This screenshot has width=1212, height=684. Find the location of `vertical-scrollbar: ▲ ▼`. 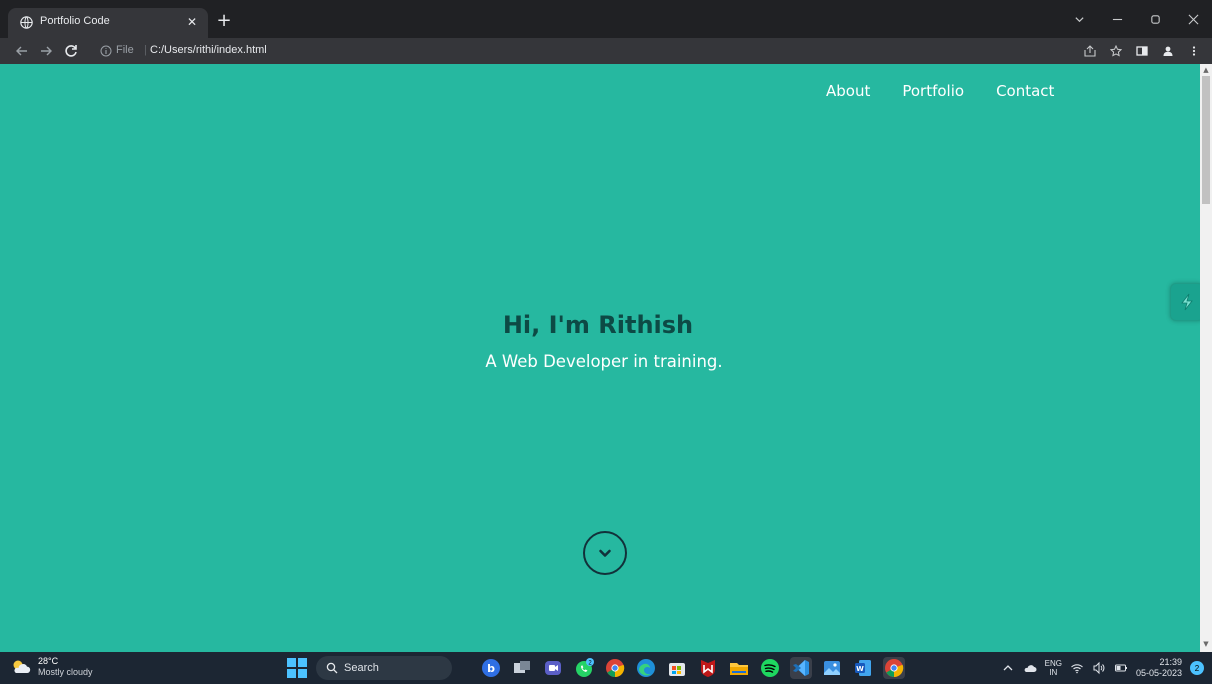

vertical-scrollbar: ▲ ▼ is located at coordinates (1206, 358).